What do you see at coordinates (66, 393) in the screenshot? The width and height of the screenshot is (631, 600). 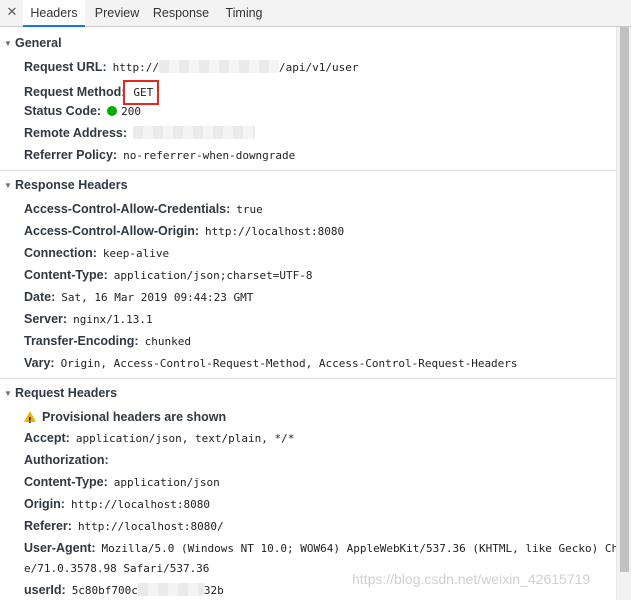 I see `section-request-headers-title: Request Headers` at bounding box center [66, 393].